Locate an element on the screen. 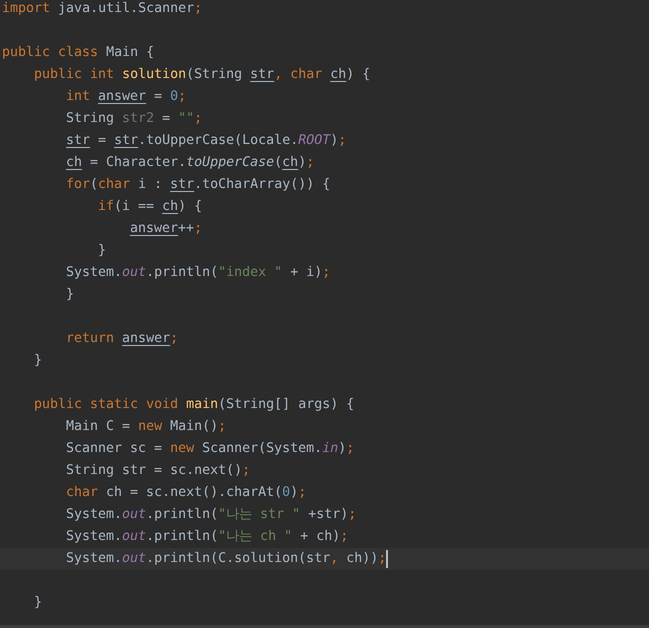 The height and width of the screenshot is (628, 649). code-line: Scanner sc = new Scanner(System.in); is located at coordinates (210, 449).